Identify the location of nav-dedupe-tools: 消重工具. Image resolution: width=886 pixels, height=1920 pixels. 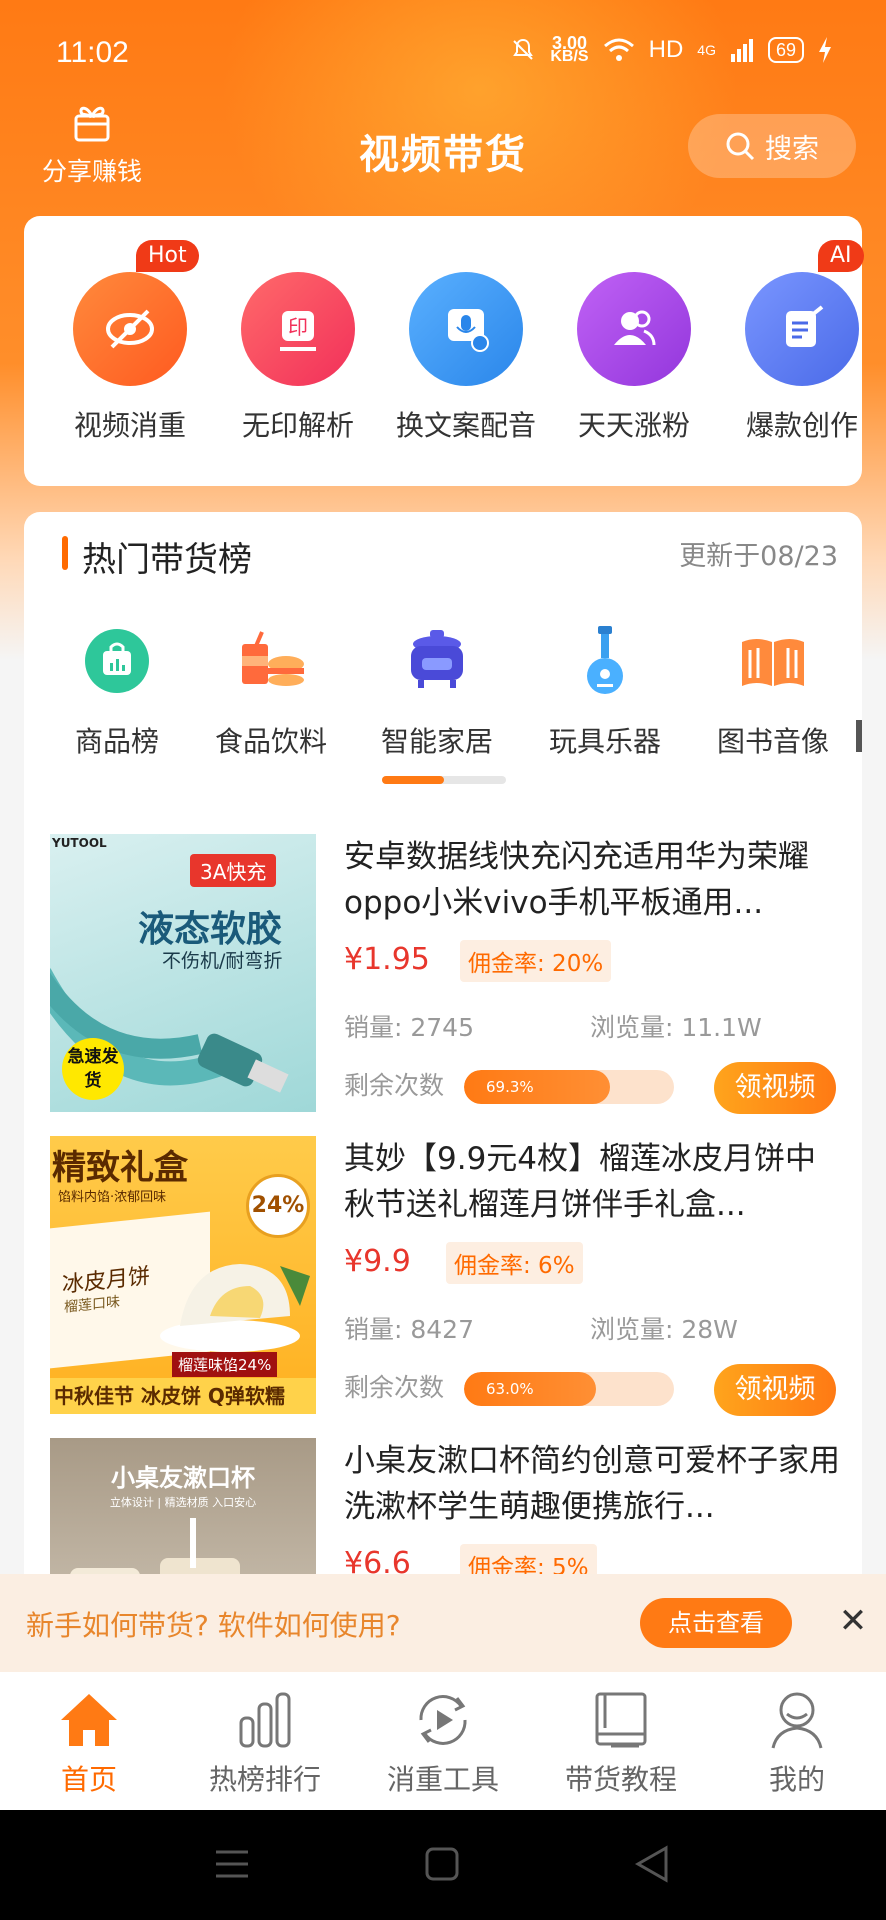
(443, 1743).